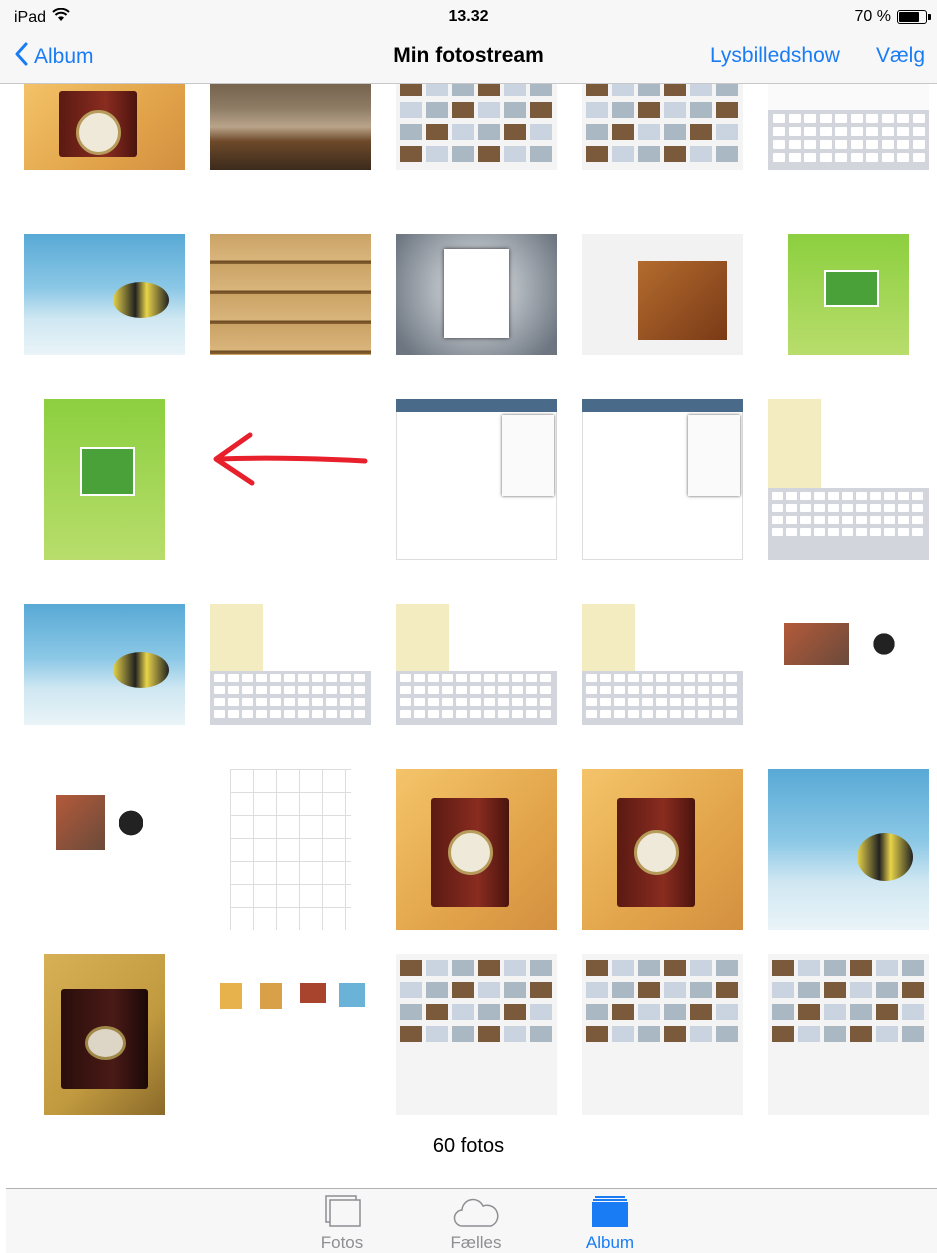  Describe the element at coordinates (775, 56) in the screenshot. I see `slideshow-button: Lysbilledshow` at that location.